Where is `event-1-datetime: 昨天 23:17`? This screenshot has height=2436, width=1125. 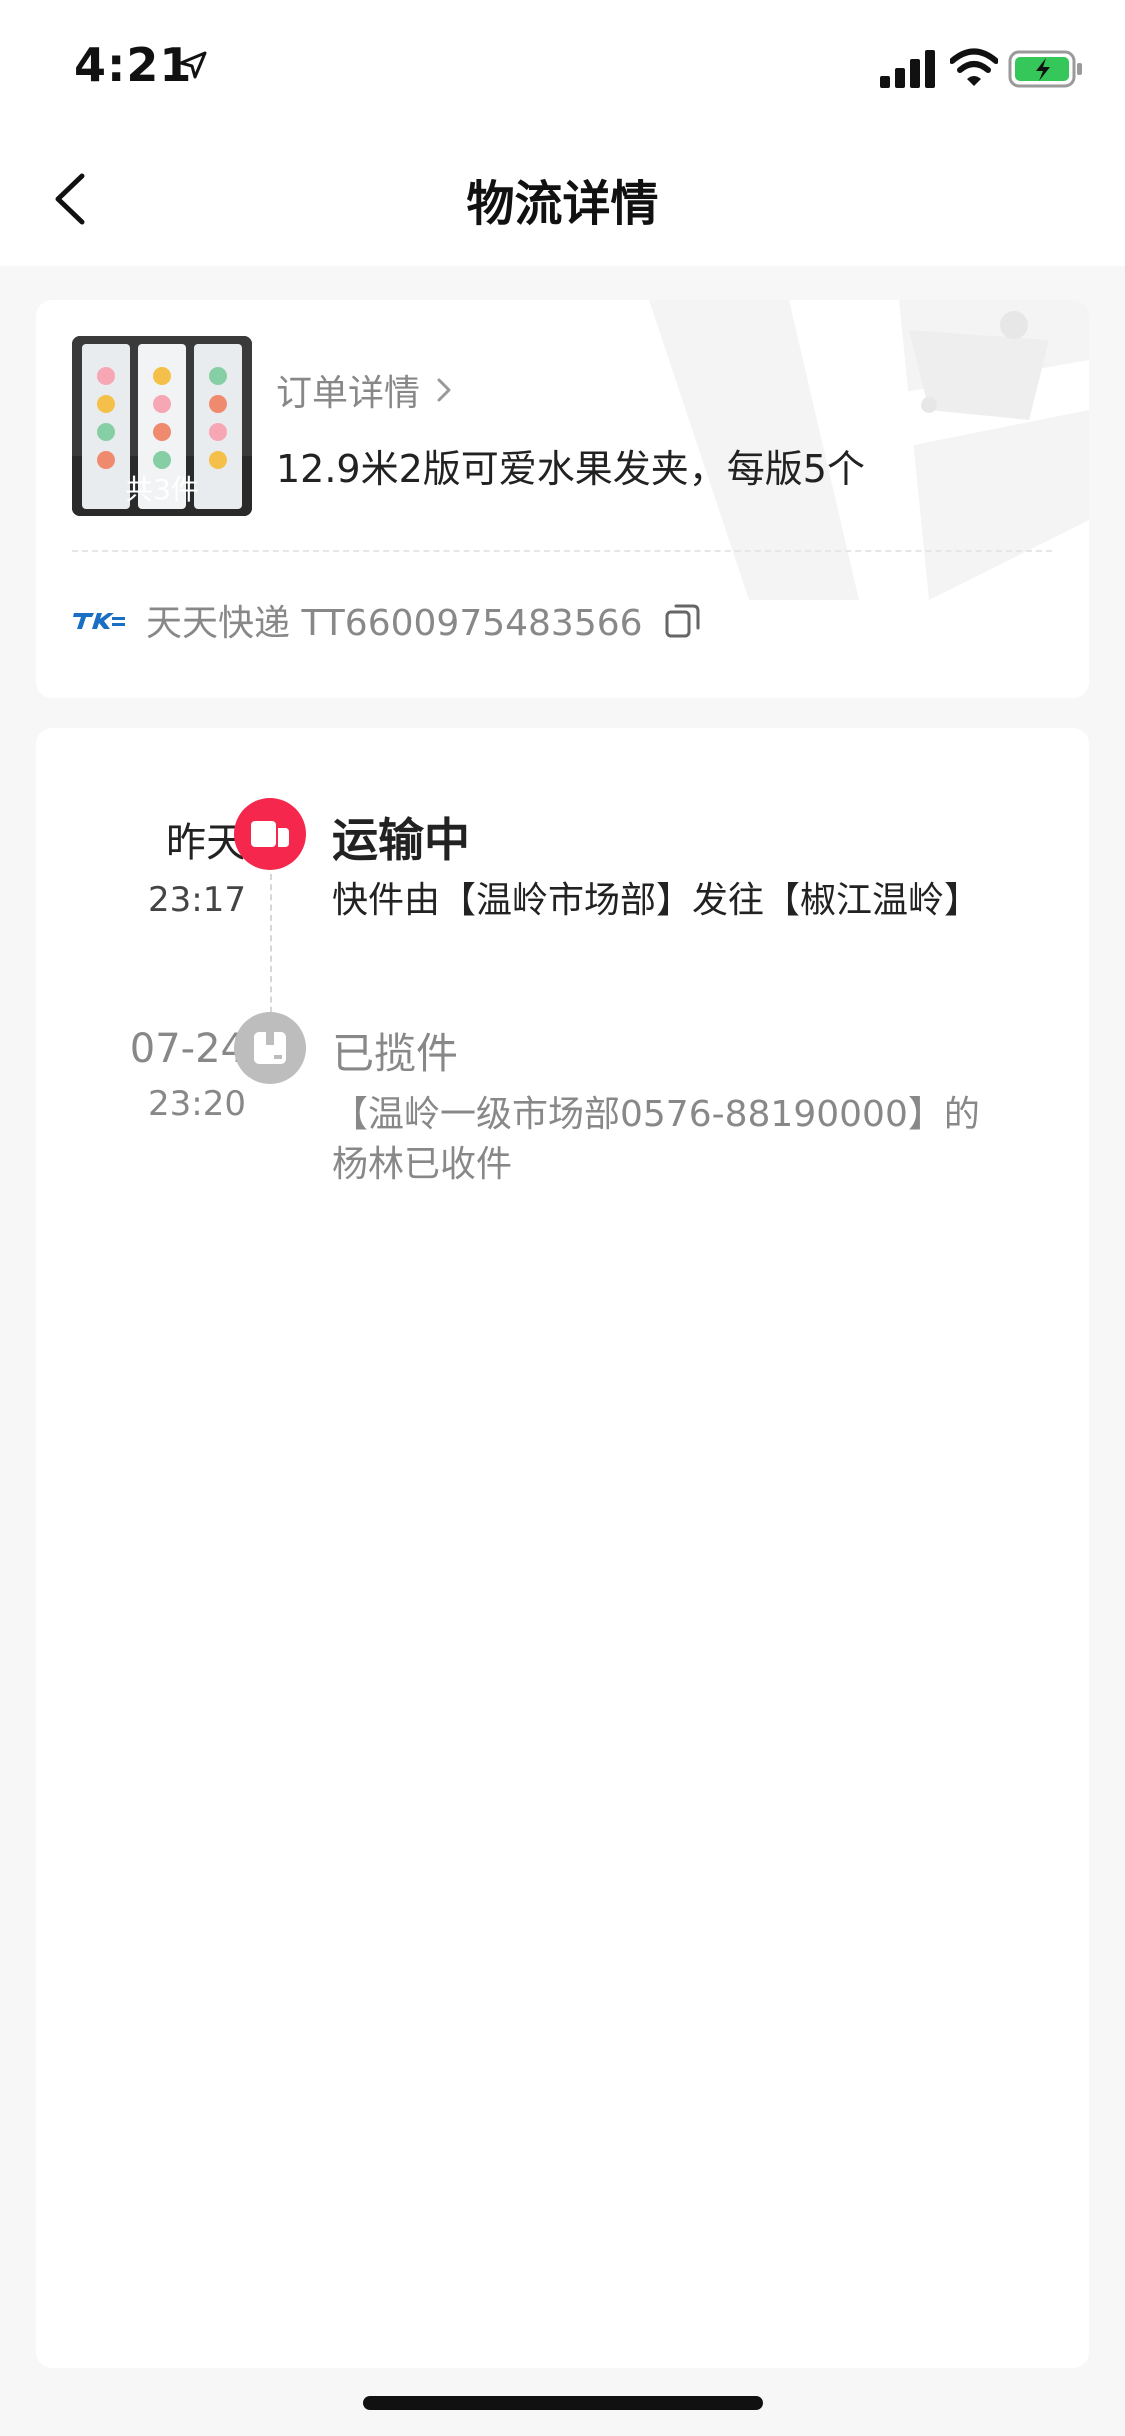 event-1-datetime: 昨天 23:17 is located at coordinates (171, 865).